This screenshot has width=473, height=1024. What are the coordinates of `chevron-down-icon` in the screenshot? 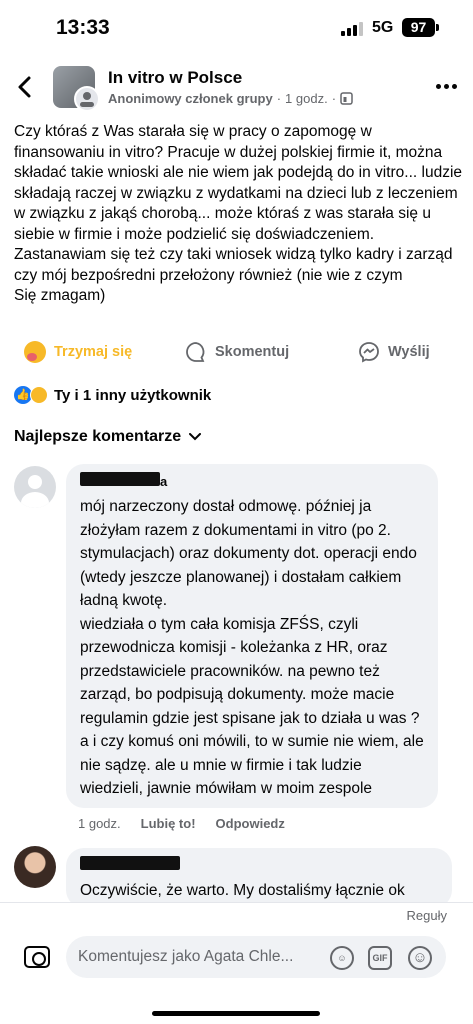 It's located at (195, 437).